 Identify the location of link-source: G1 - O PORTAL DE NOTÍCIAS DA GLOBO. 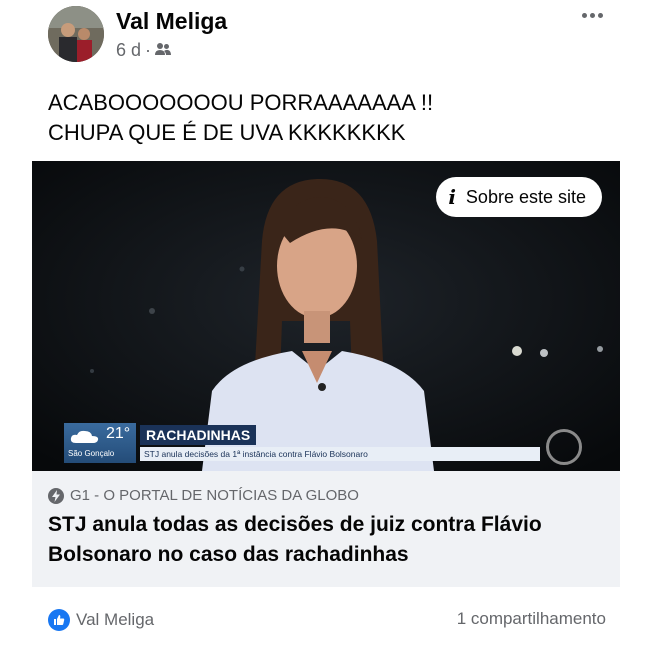
(326, 495).